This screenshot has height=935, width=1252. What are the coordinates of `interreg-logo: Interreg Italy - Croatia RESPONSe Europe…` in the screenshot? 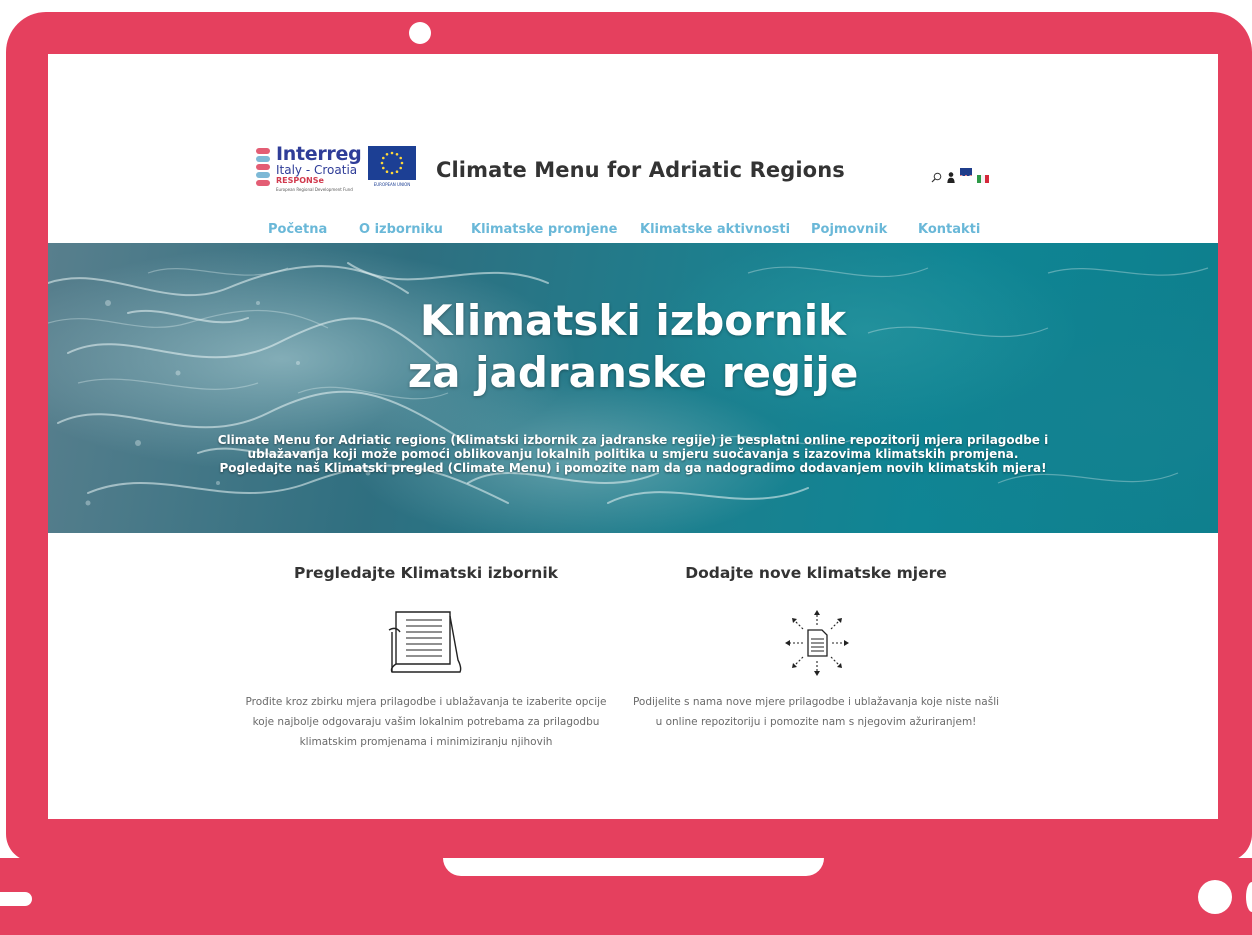 It's located at (336, 170).